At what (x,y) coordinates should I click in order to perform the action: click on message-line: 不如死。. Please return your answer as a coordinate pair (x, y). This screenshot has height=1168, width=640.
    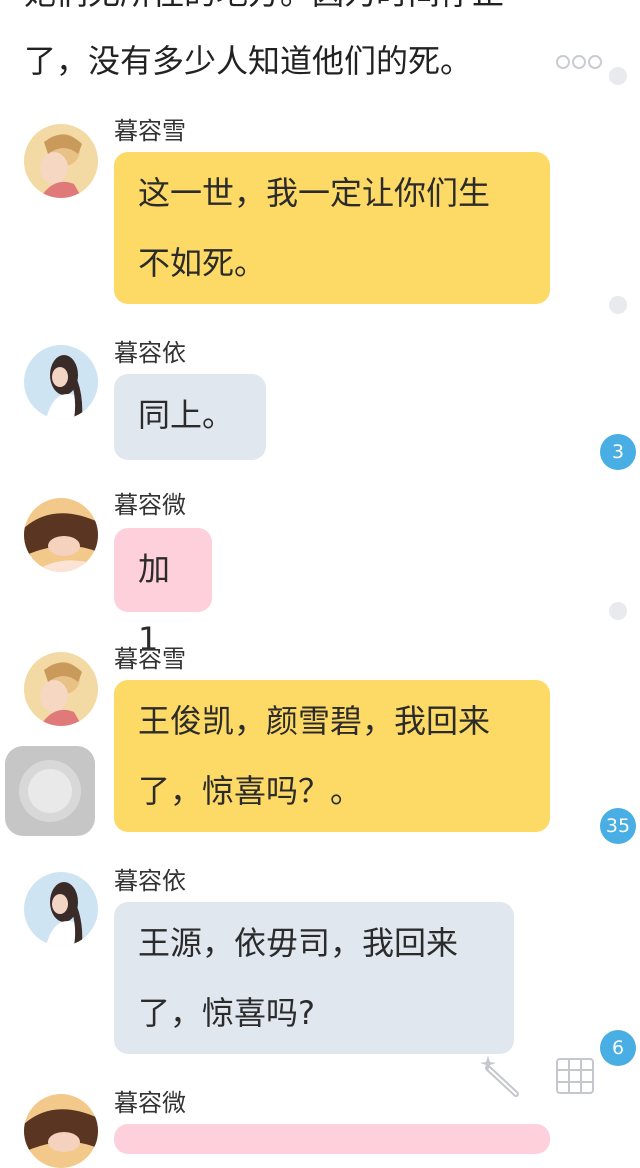
    Looking at the image, I should click on (202, 263).